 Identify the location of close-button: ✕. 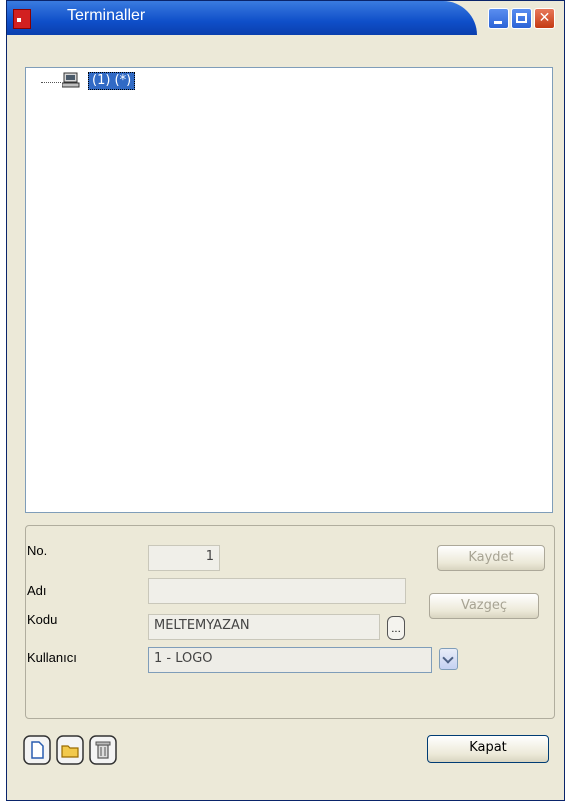
(544, 18).